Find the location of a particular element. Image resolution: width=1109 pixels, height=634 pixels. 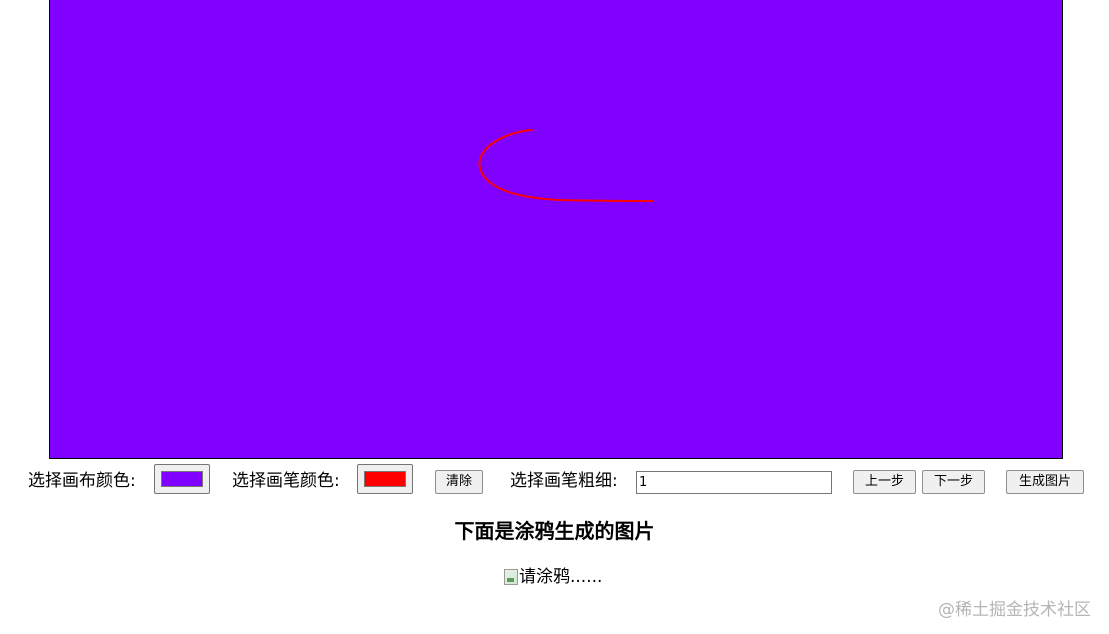

canvas-color-picker is located at coordinates (182, 479).